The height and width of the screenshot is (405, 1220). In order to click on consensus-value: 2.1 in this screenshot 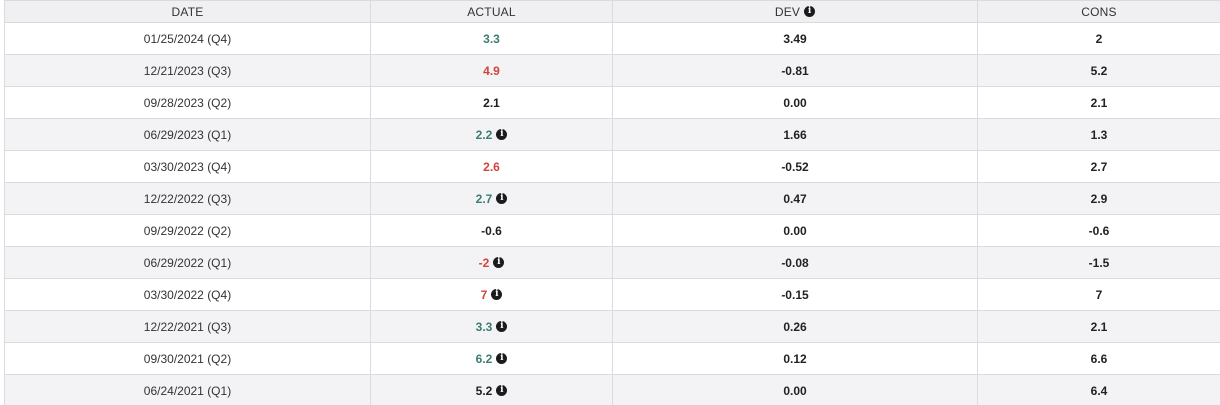, I will do `click(1099, 326)`.